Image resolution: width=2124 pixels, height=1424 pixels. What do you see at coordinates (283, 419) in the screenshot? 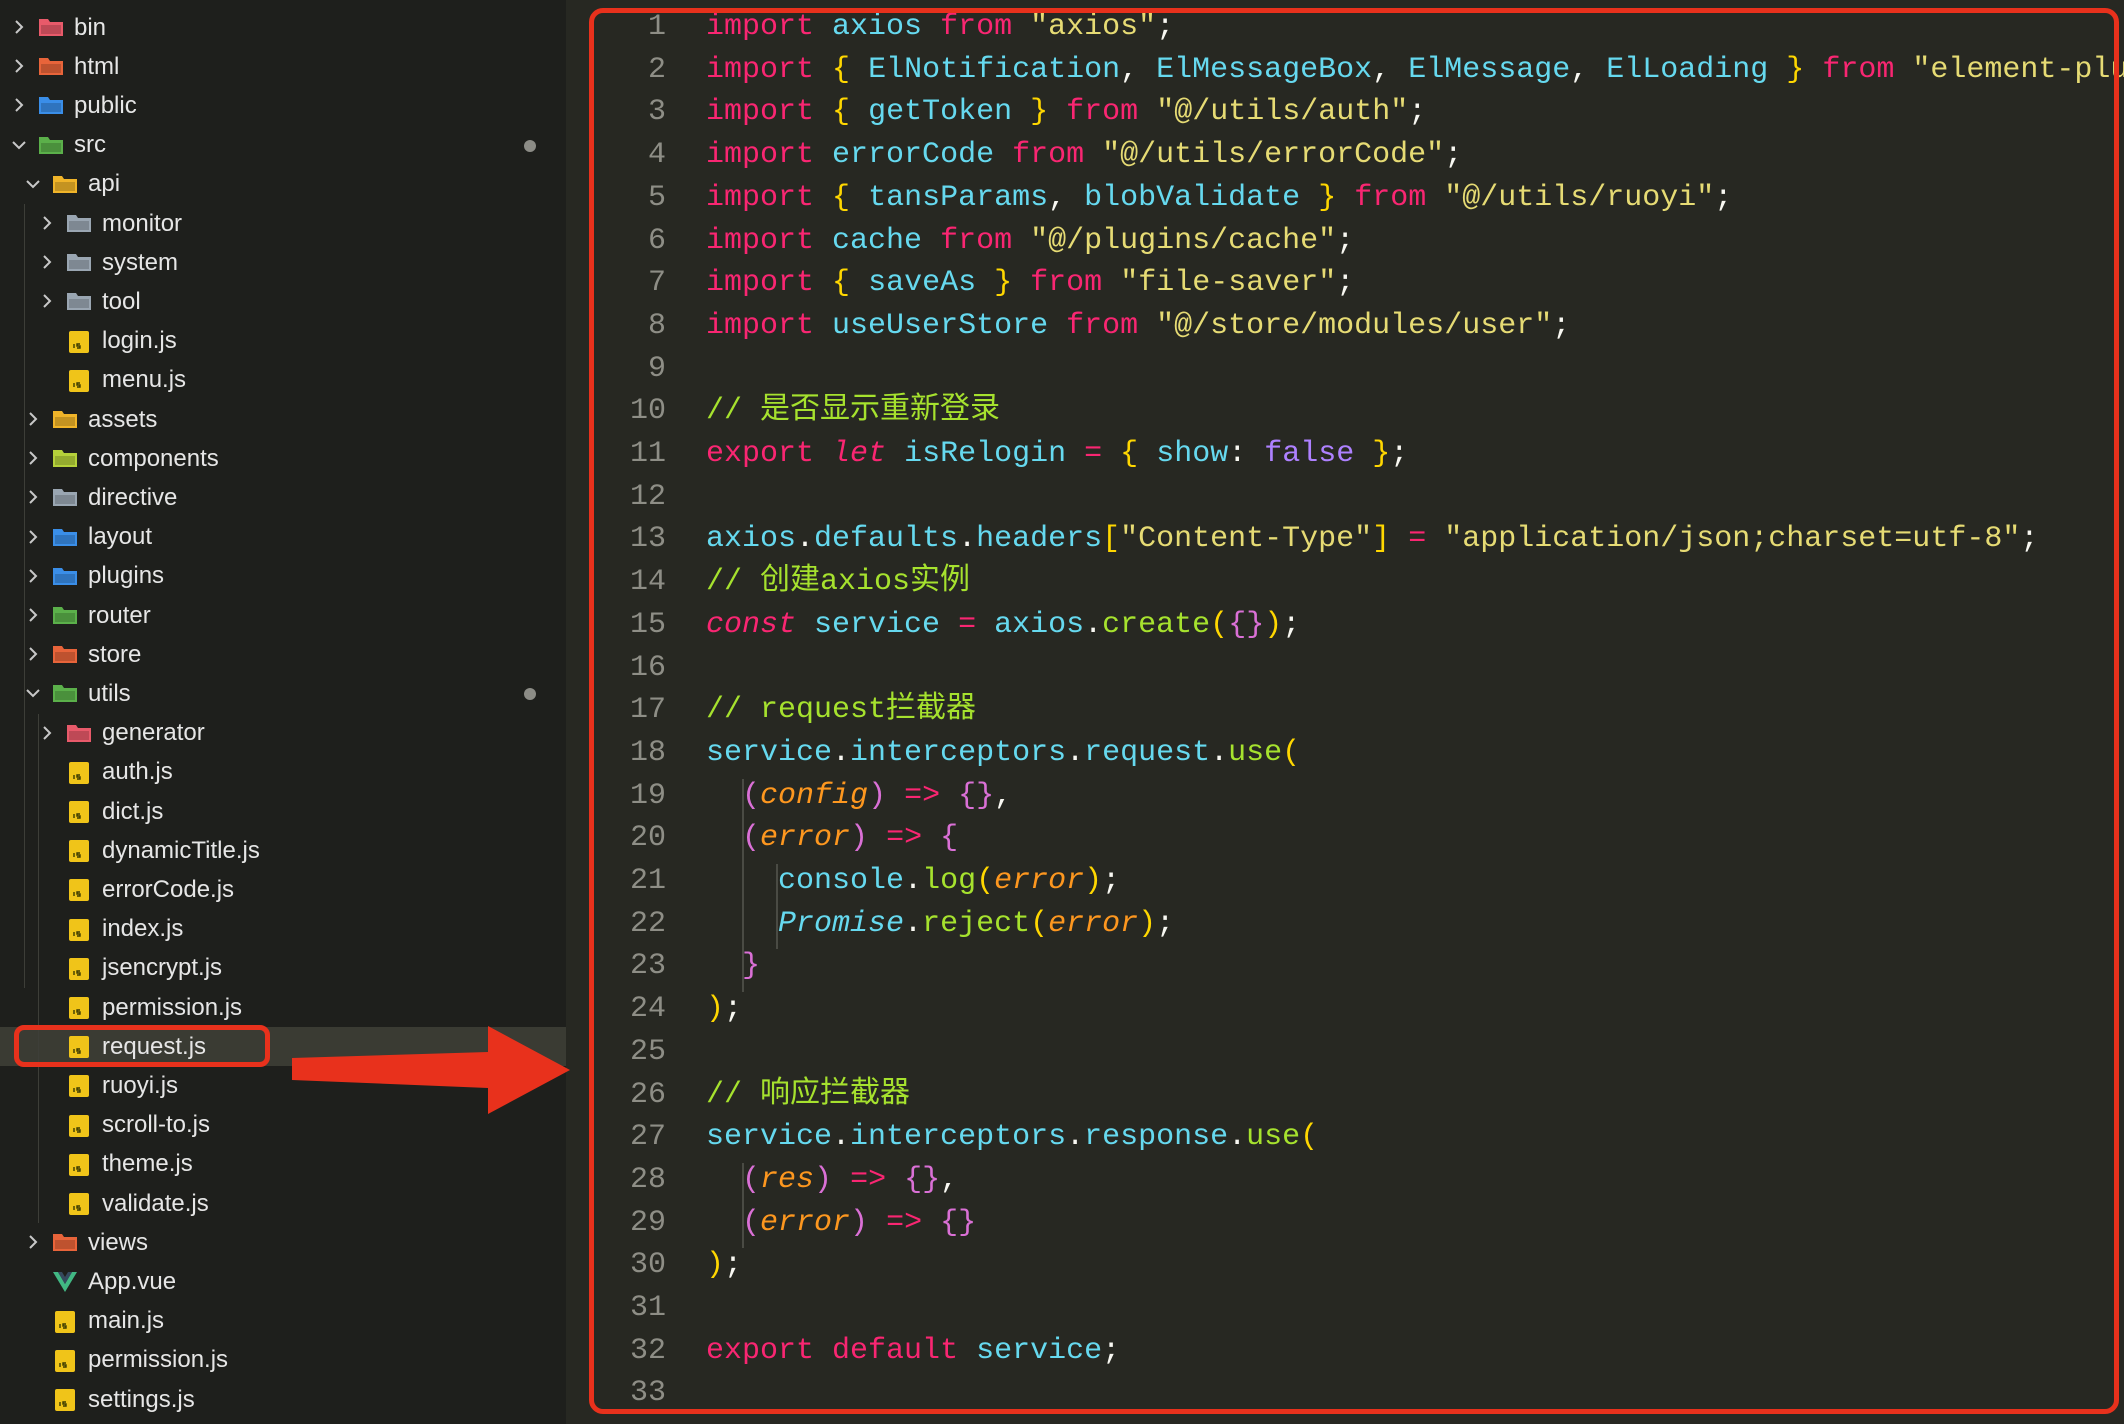
I see `explorer-folder-row: assets` at bounding box center [283, 419].